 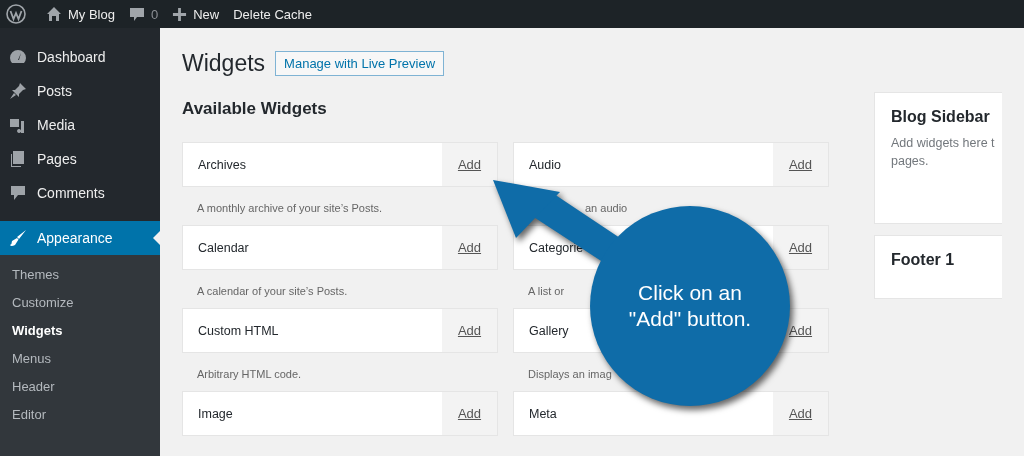 What do you see at coordinates (223, 247) in the screenshot?
I see `widget-name: Calendar` at bounding box center [223, 247].